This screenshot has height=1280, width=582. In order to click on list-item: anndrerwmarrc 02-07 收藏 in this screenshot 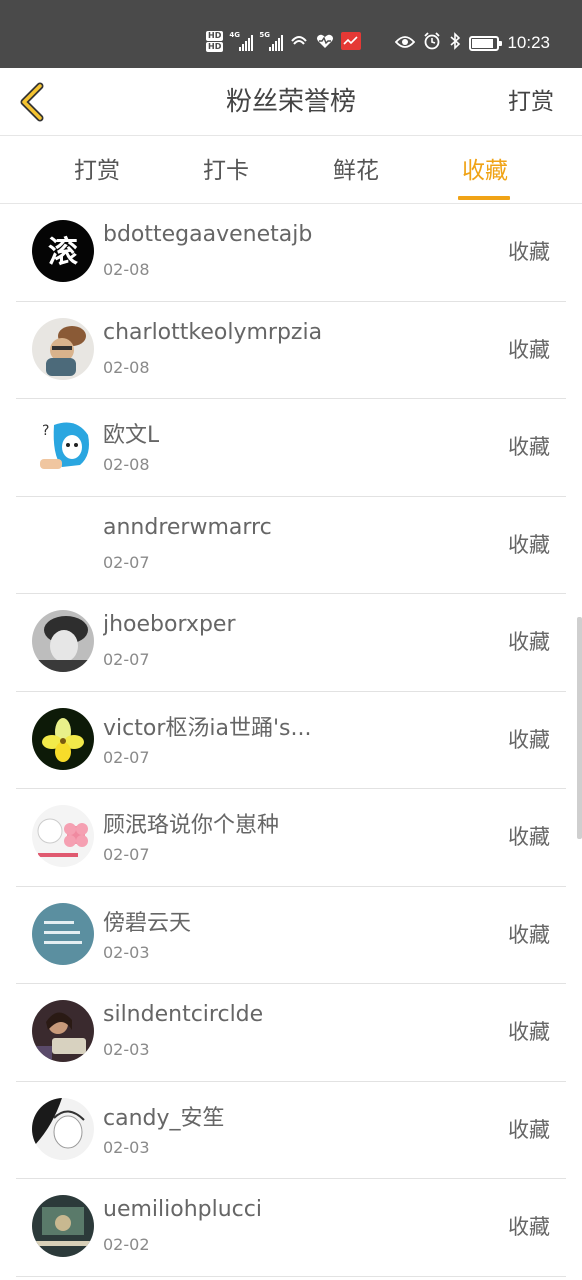, I will do `click(291, 546)`.